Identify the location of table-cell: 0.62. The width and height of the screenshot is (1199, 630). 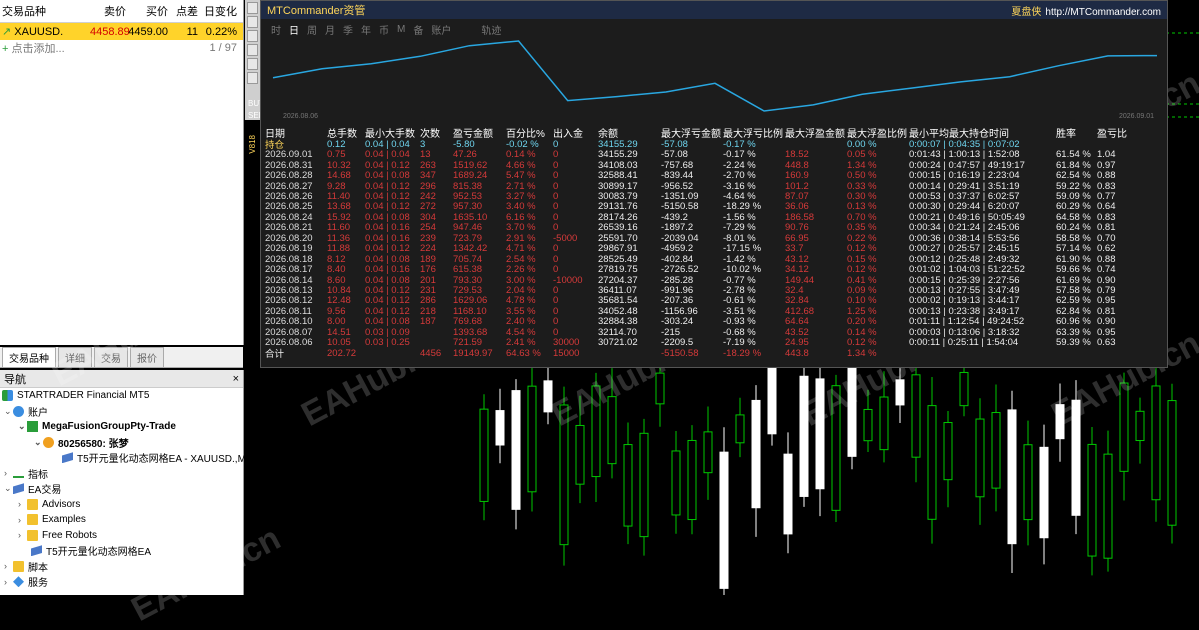
(1106, 249).